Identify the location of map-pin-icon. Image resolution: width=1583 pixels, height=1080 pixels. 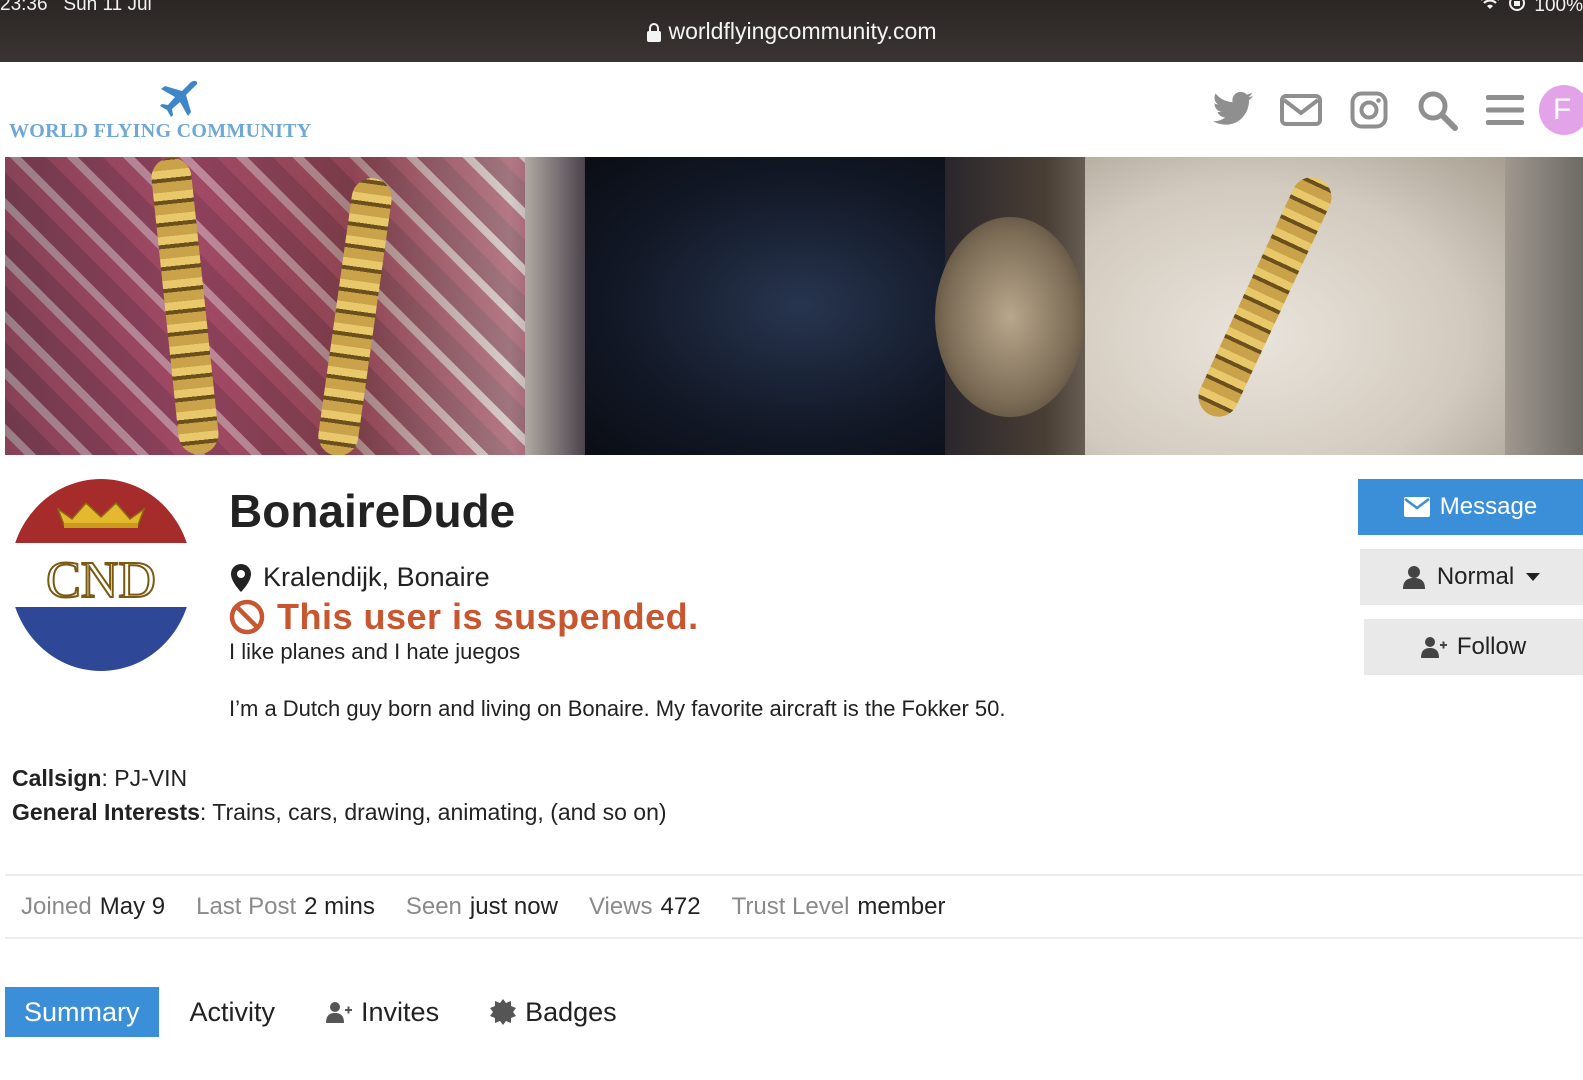
(241, 577).